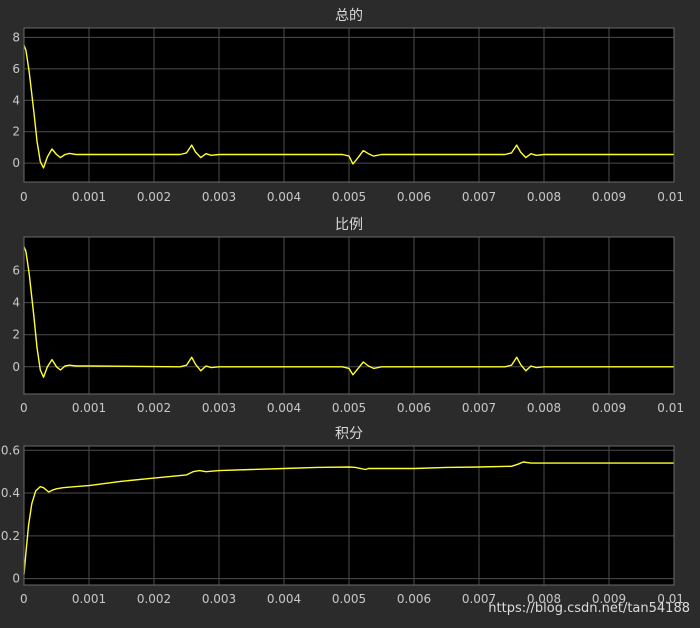  What do you see at coordinates (349, 225) in the screenshot?
I see `subplot-2-title: 比例` at bounding box center [349, 225].